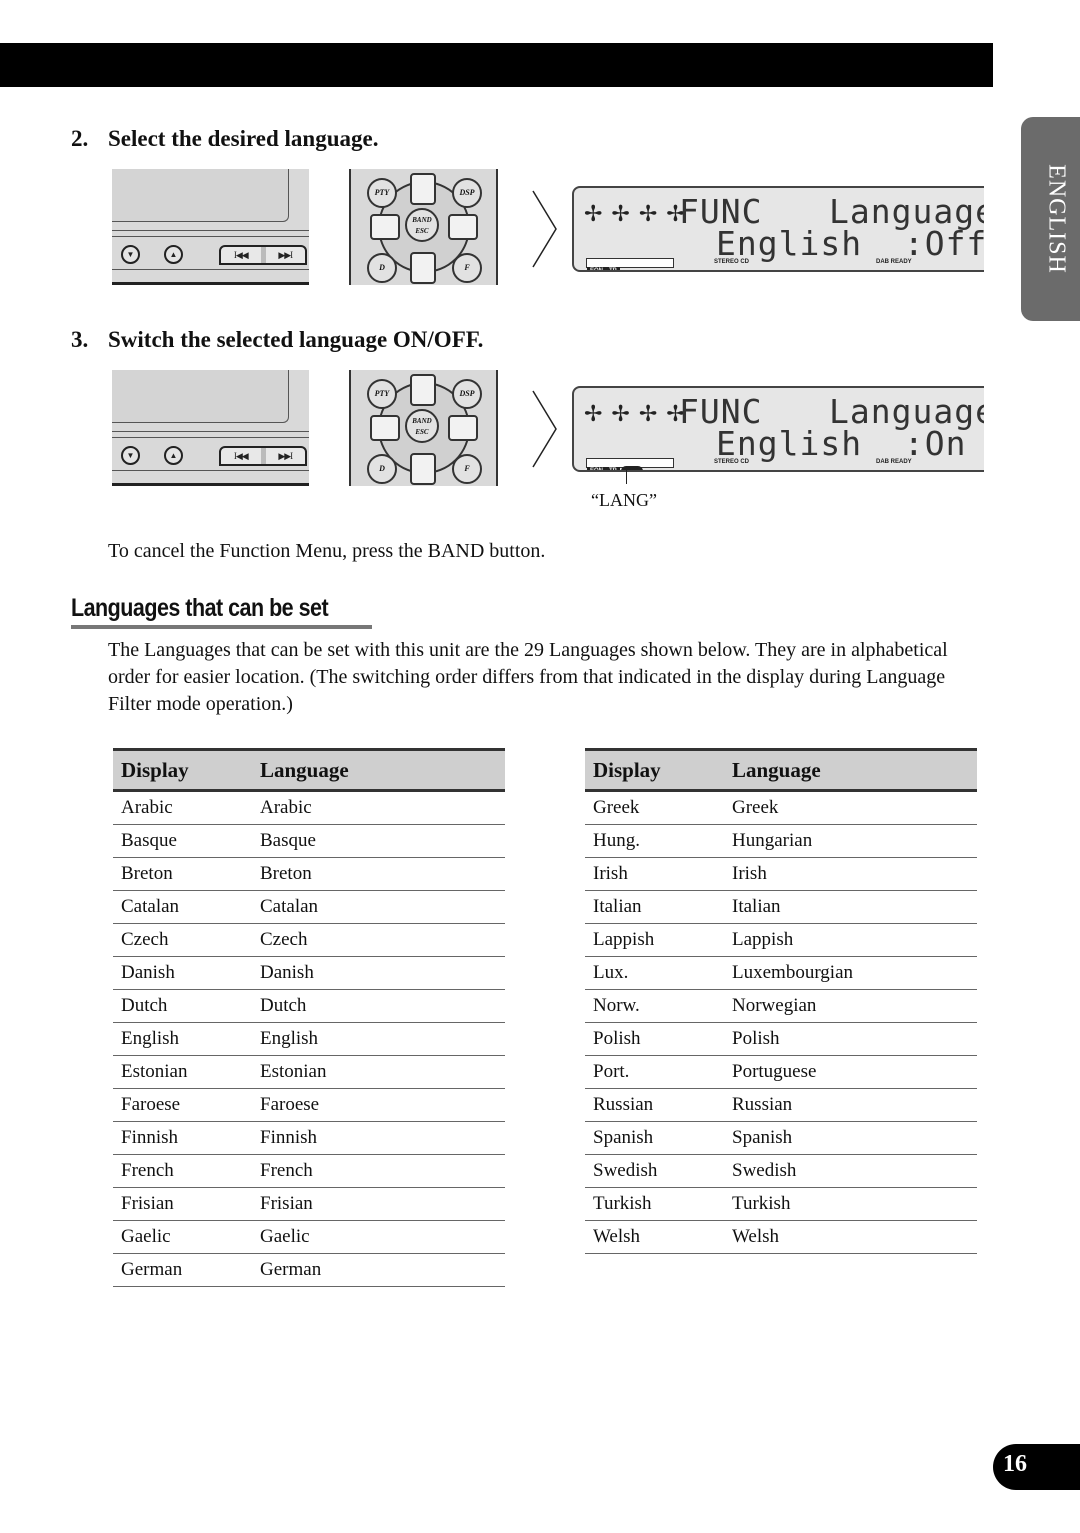 The image size is (1080, 1533). I want to click on lcd-eon-tp-indicator: EON TP, so click(630, 264).